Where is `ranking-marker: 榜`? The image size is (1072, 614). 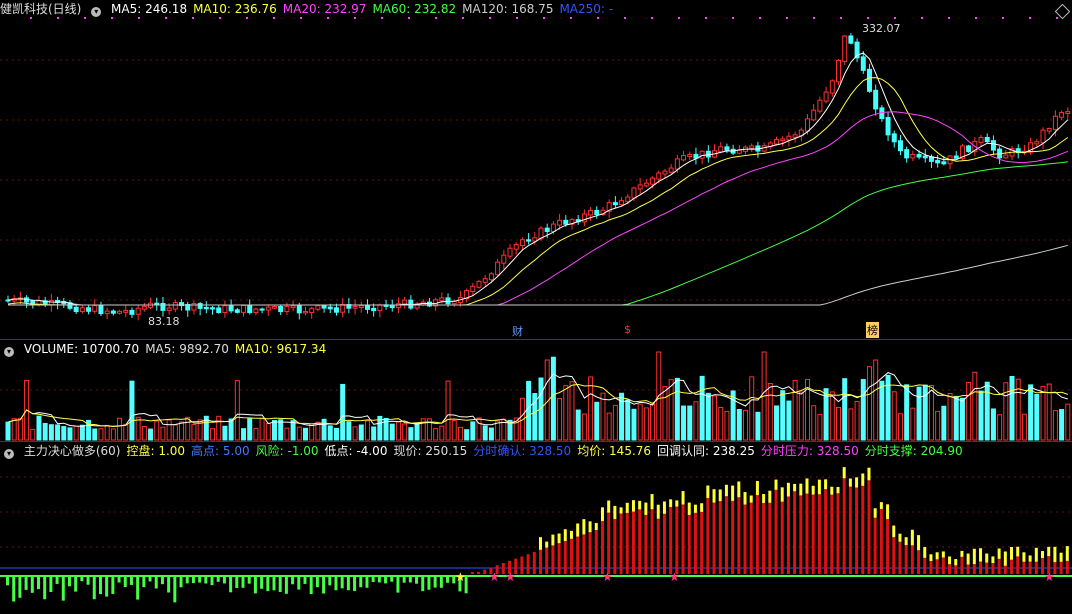
ranking-marker: 榜 is located at coordinates (872, 330).